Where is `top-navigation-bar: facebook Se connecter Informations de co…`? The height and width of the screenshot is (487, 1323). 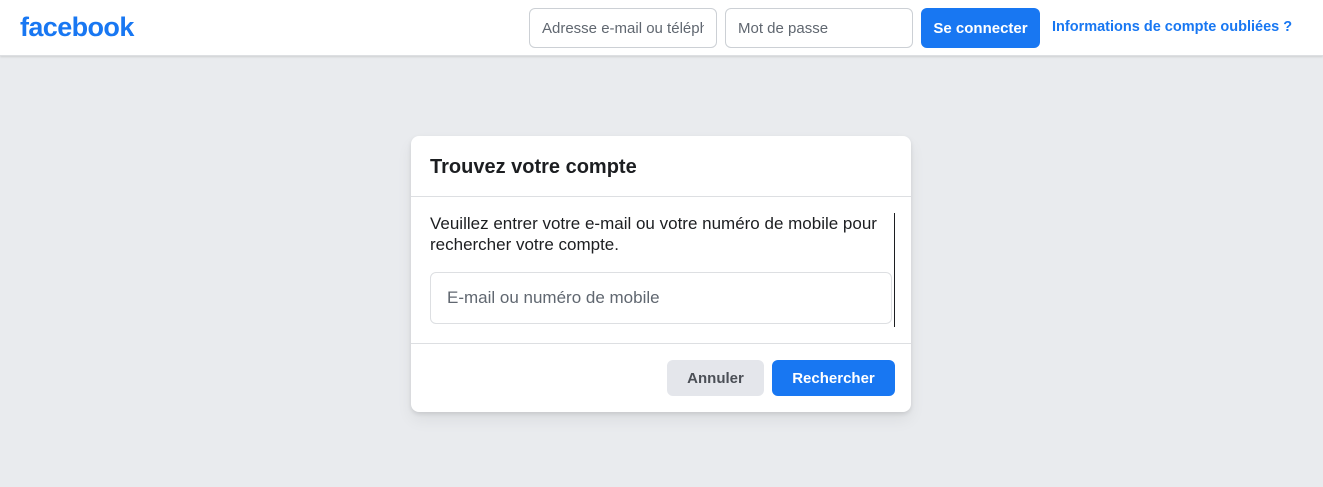 top-navigation-bar: facebook Se connecter Informations de co… is located at coordinates (661, 28).